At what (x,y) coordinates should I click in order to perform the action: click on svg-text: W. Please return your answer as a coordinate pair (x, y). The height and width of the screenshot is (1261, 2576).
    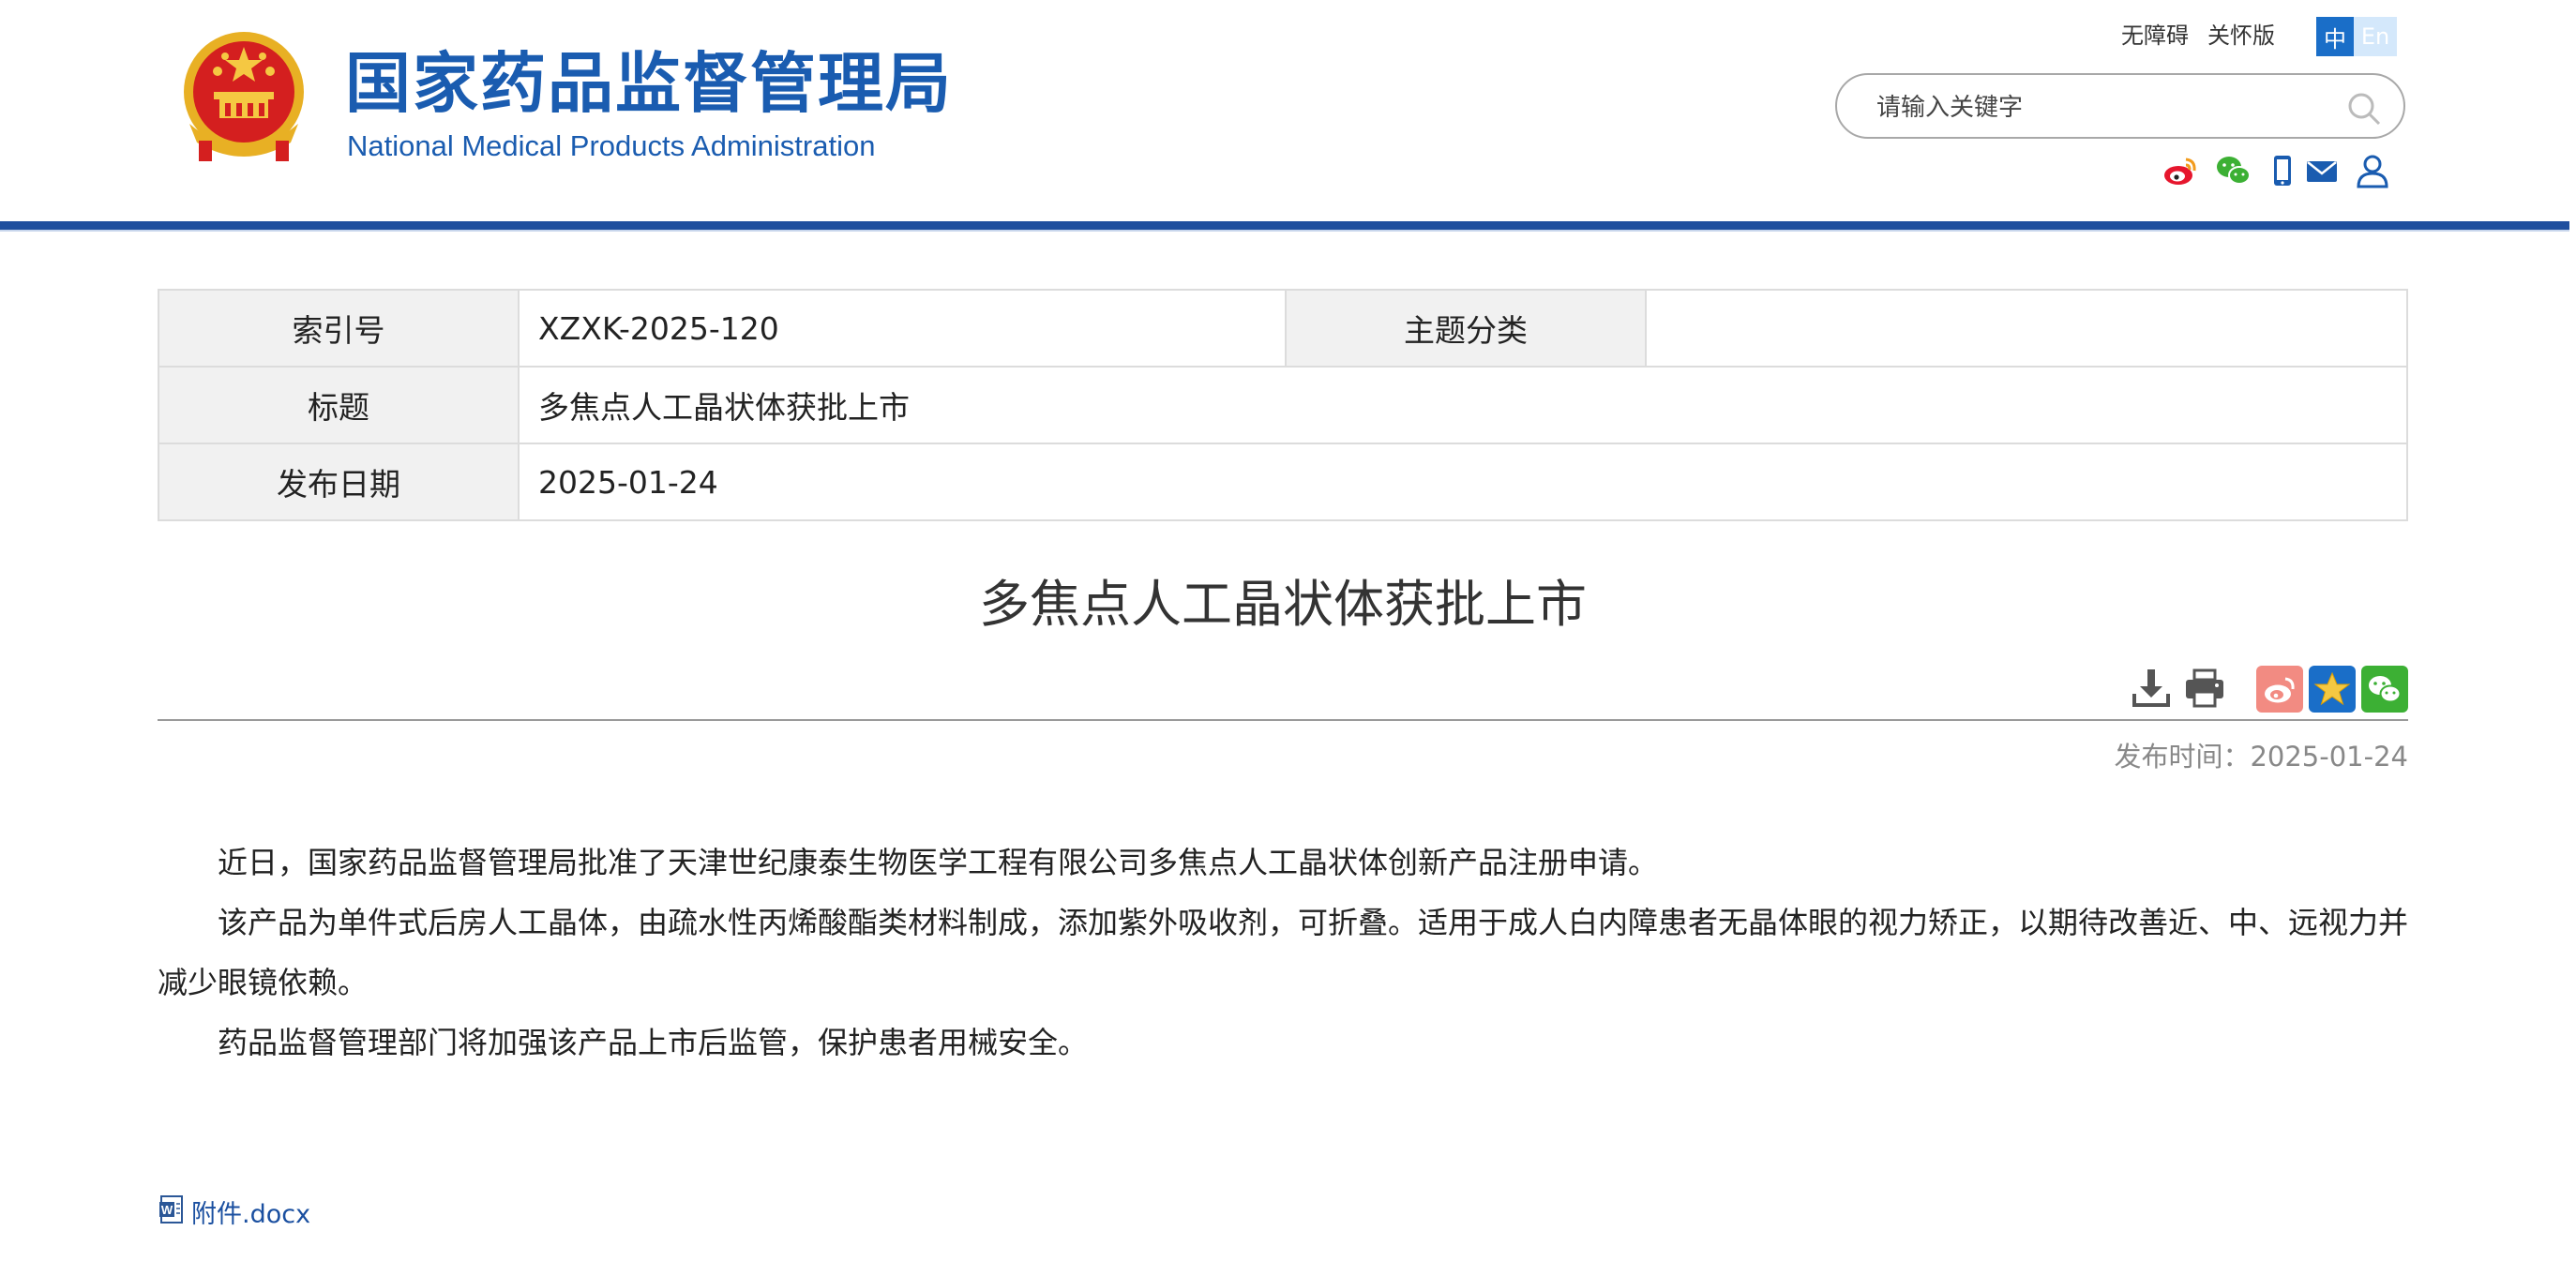
    Looking at the image, I should click on (167, 1210).